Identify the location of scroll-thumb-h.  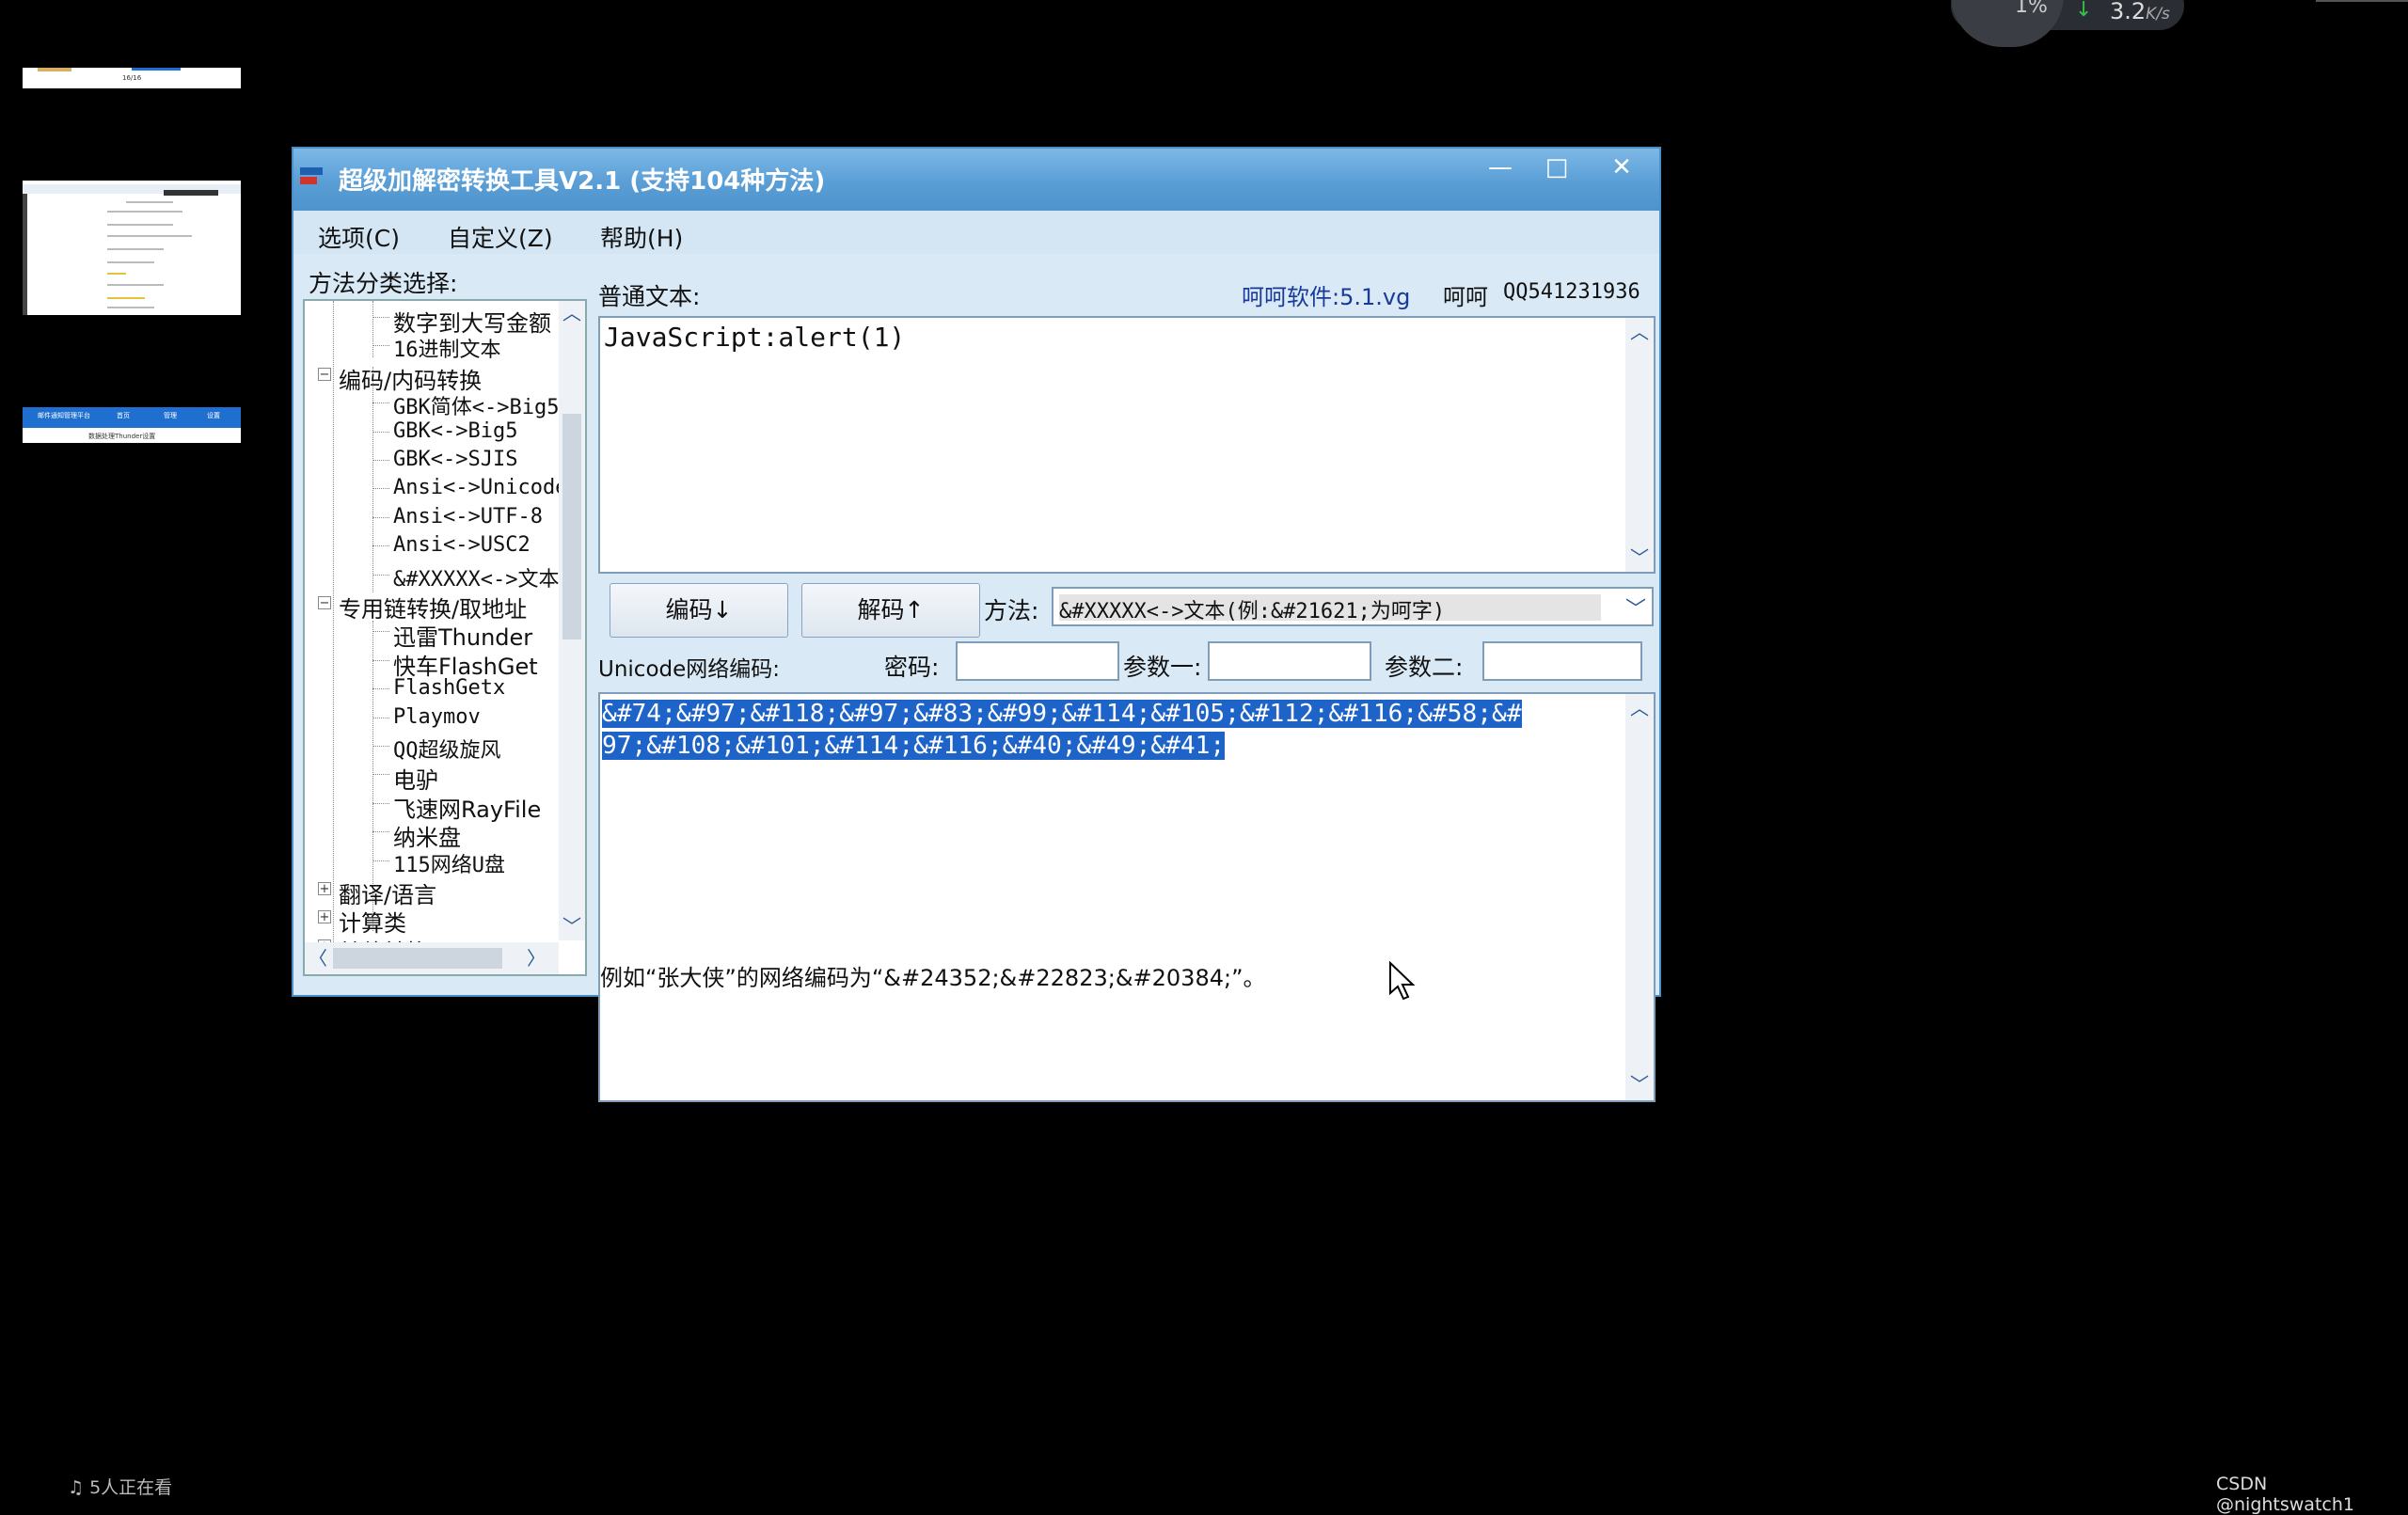
(418, 958).